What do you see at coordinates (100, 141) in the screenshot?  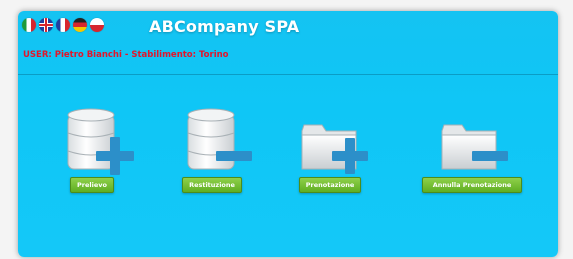 I see `database-add-icon` at bounding box center [100, 141].